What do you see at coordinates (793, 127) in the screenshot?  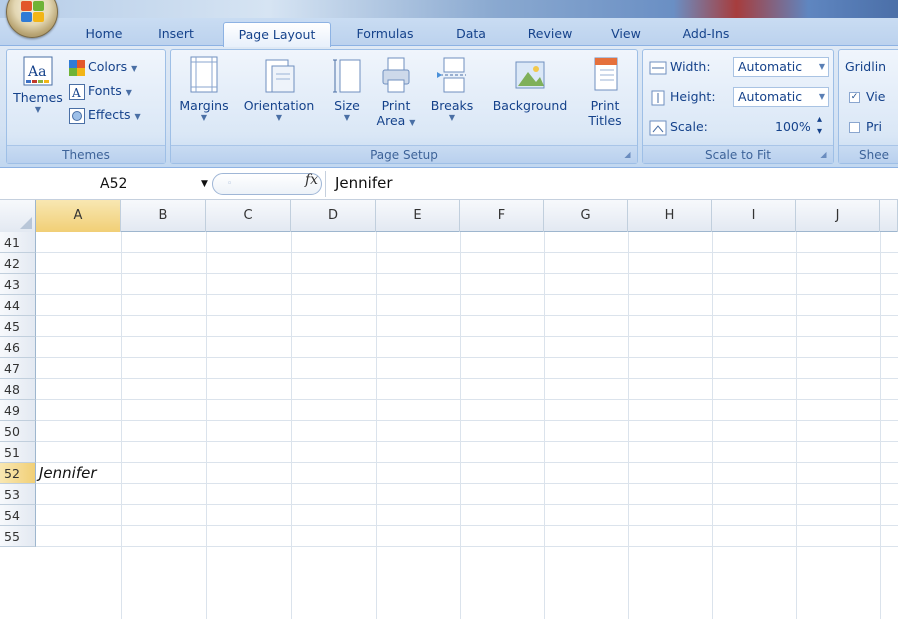 I see `scale-value: 100%` at bounding box center [793, 127].